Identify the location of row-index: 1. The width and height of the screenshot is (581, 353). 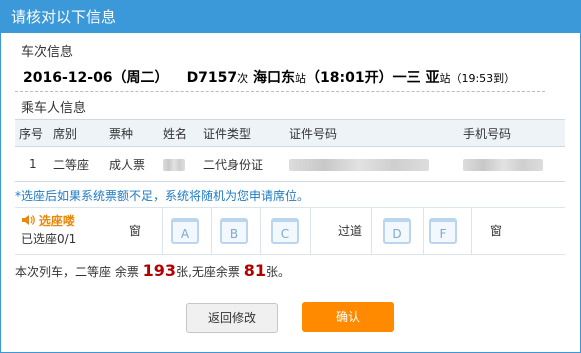
(32, 164).